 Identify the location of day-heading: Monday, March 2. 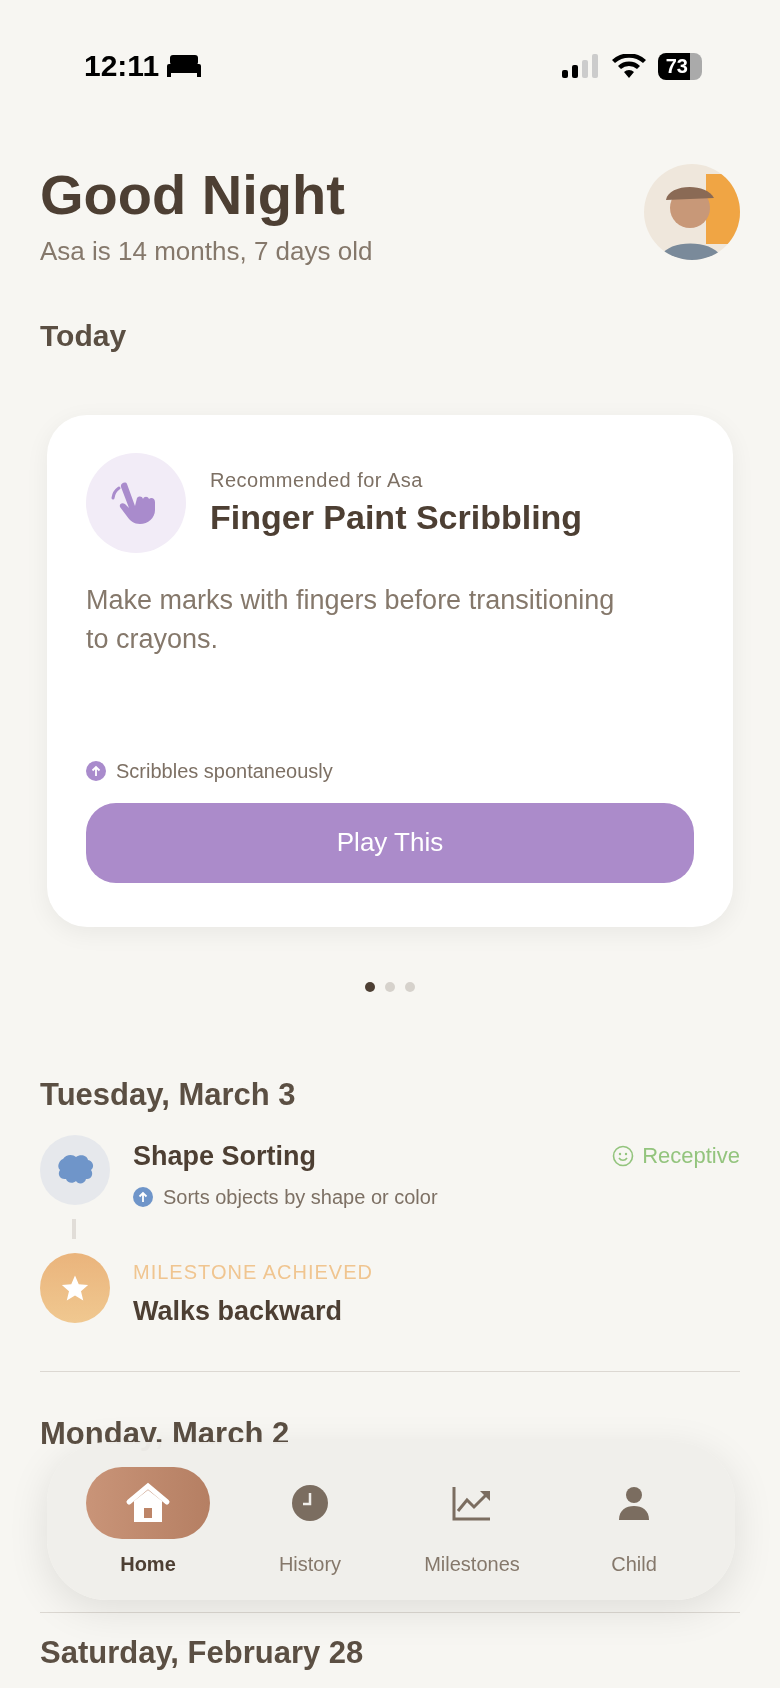
(165, 1433).